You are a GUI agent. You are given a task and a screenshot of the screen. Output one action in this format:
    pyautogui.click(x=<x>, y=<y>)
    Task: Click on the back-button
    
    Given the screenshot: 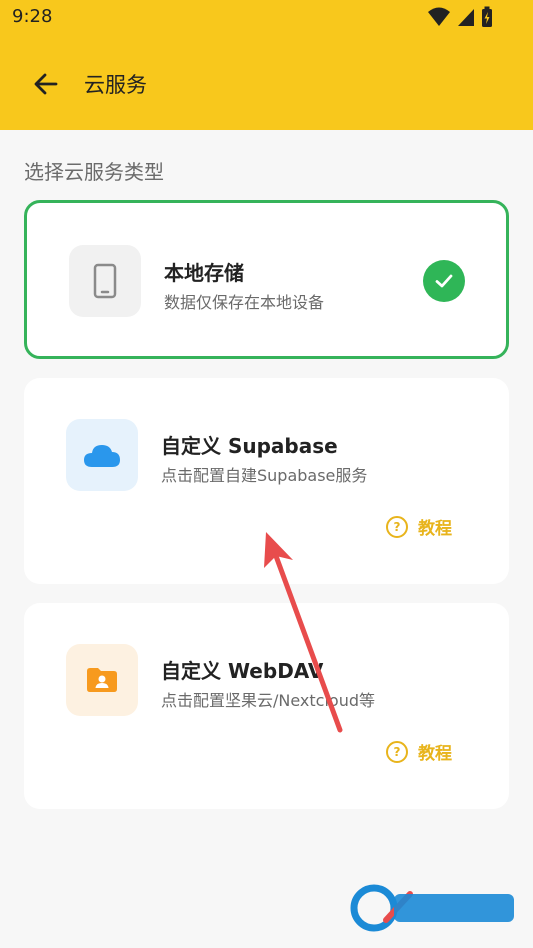 What is the action you would take?
    pyautogui.click(x=46, y=84)
    